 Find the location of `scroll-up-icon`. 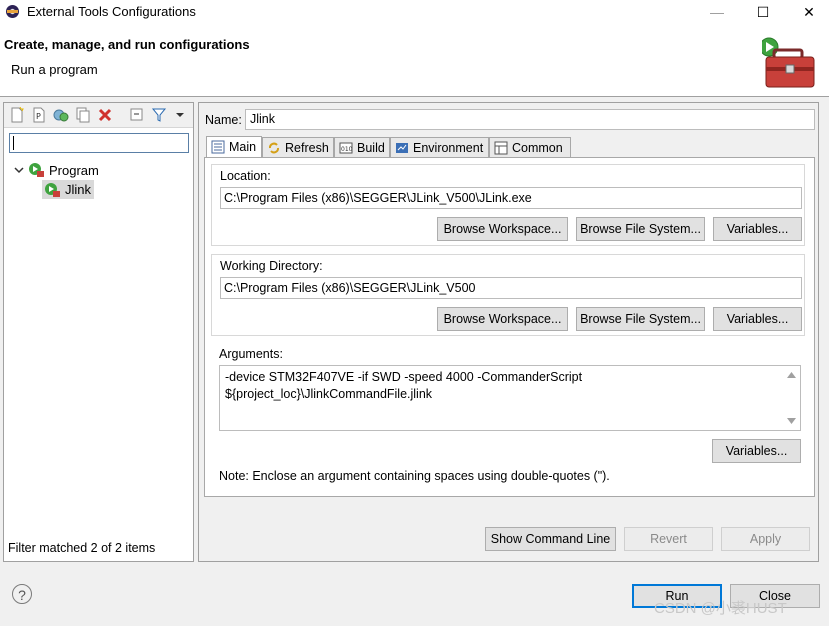

scroll-up-icon is located at coordinates (791, 375).